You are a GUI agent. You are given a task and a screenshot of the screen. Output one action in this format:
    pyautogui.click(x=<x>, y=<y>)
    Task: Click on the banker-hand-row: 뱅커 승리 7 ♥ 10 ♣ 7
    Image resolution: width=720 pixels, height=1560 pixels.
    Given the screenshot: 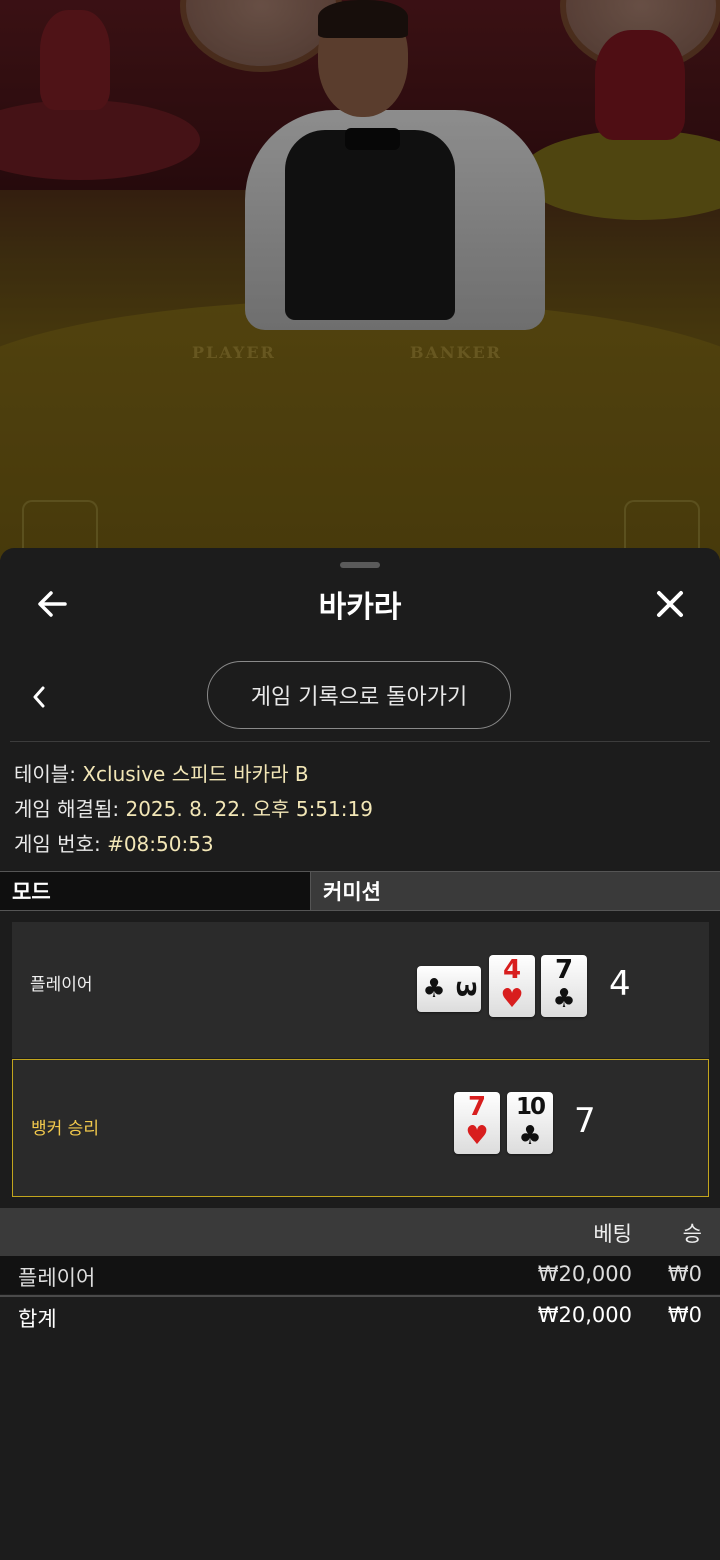 What is the action you would take?
    pyautogui.click(x=360, y=1128)
    